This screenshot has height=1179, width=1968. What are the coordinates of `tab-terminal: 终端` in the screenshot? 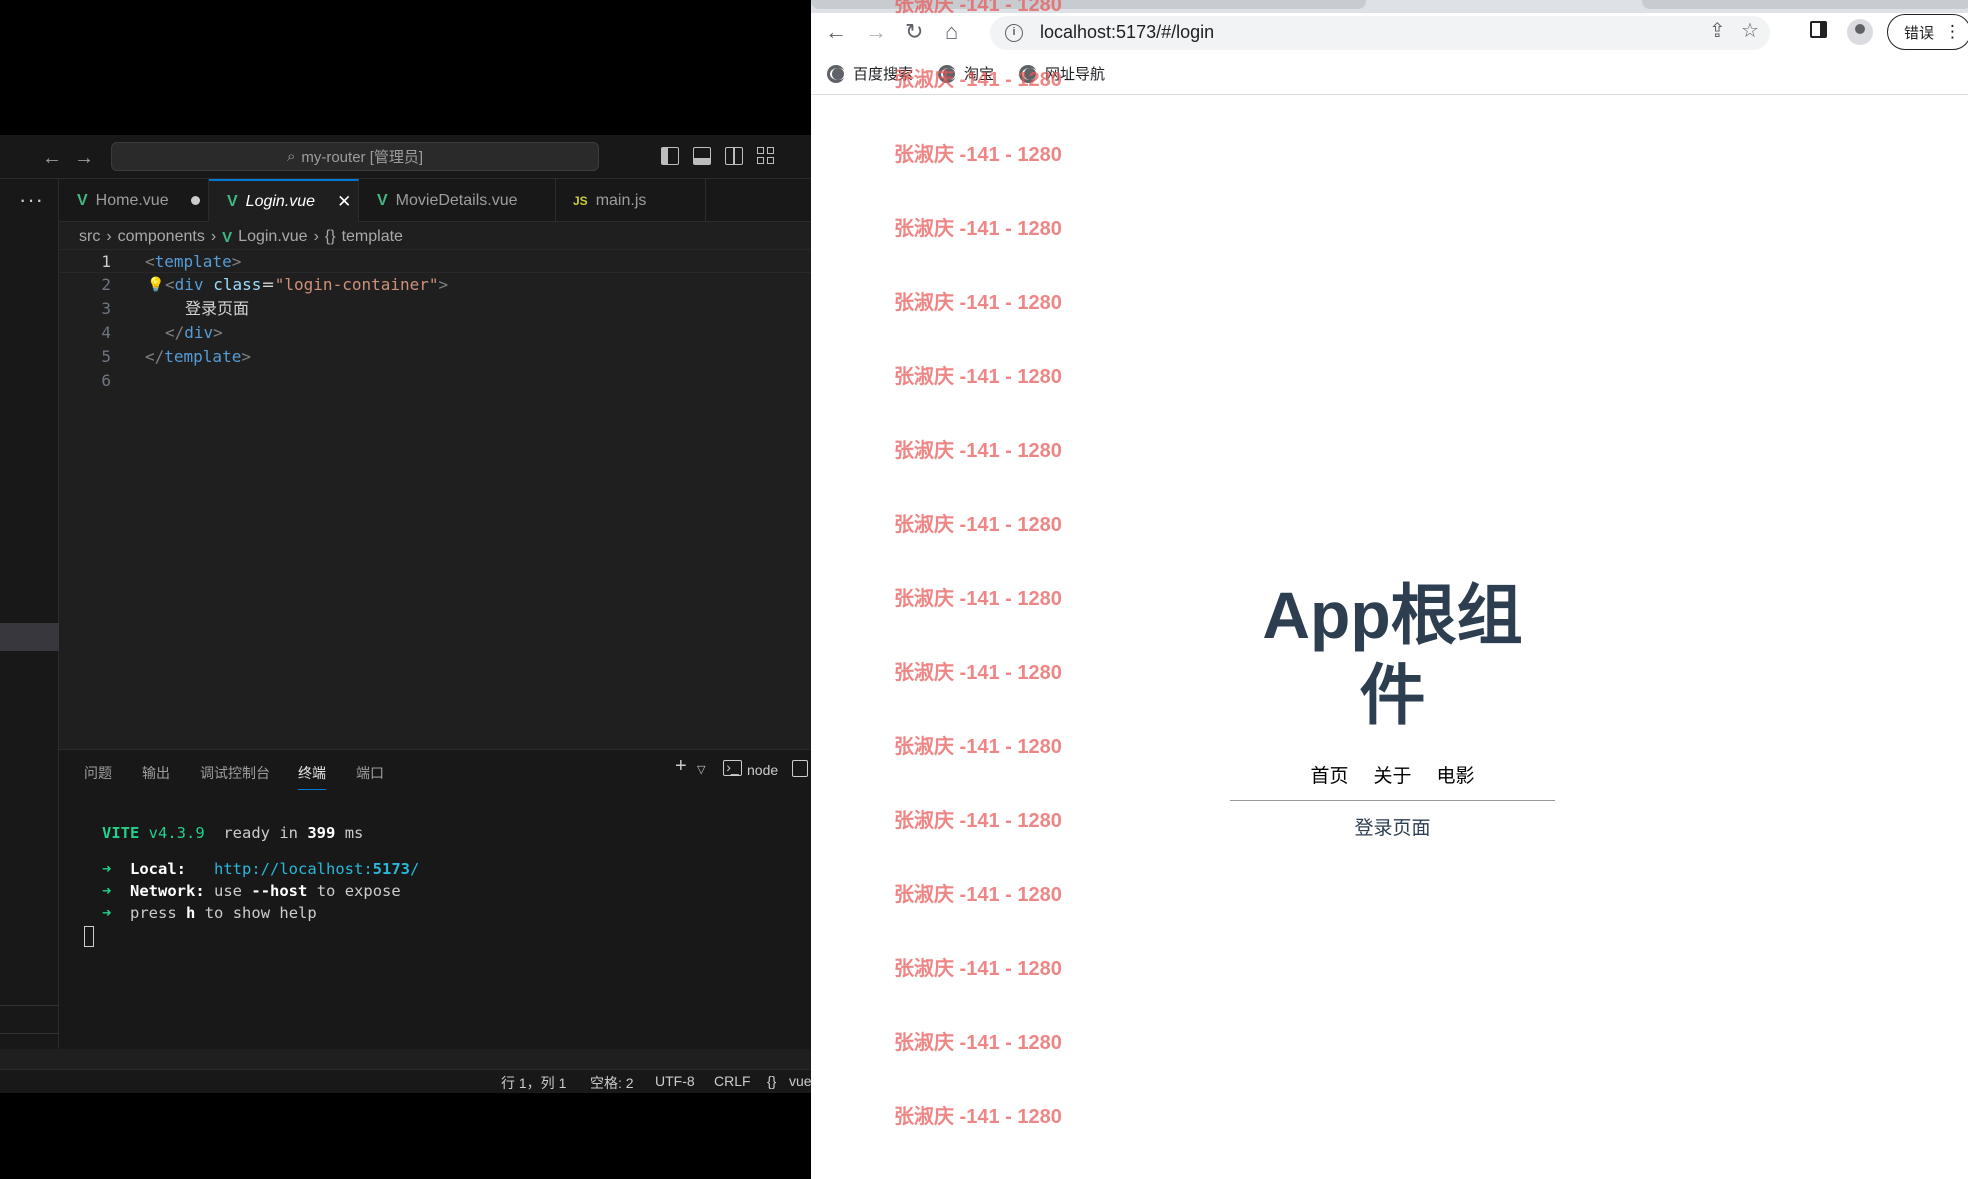 It's located at (312, 776).